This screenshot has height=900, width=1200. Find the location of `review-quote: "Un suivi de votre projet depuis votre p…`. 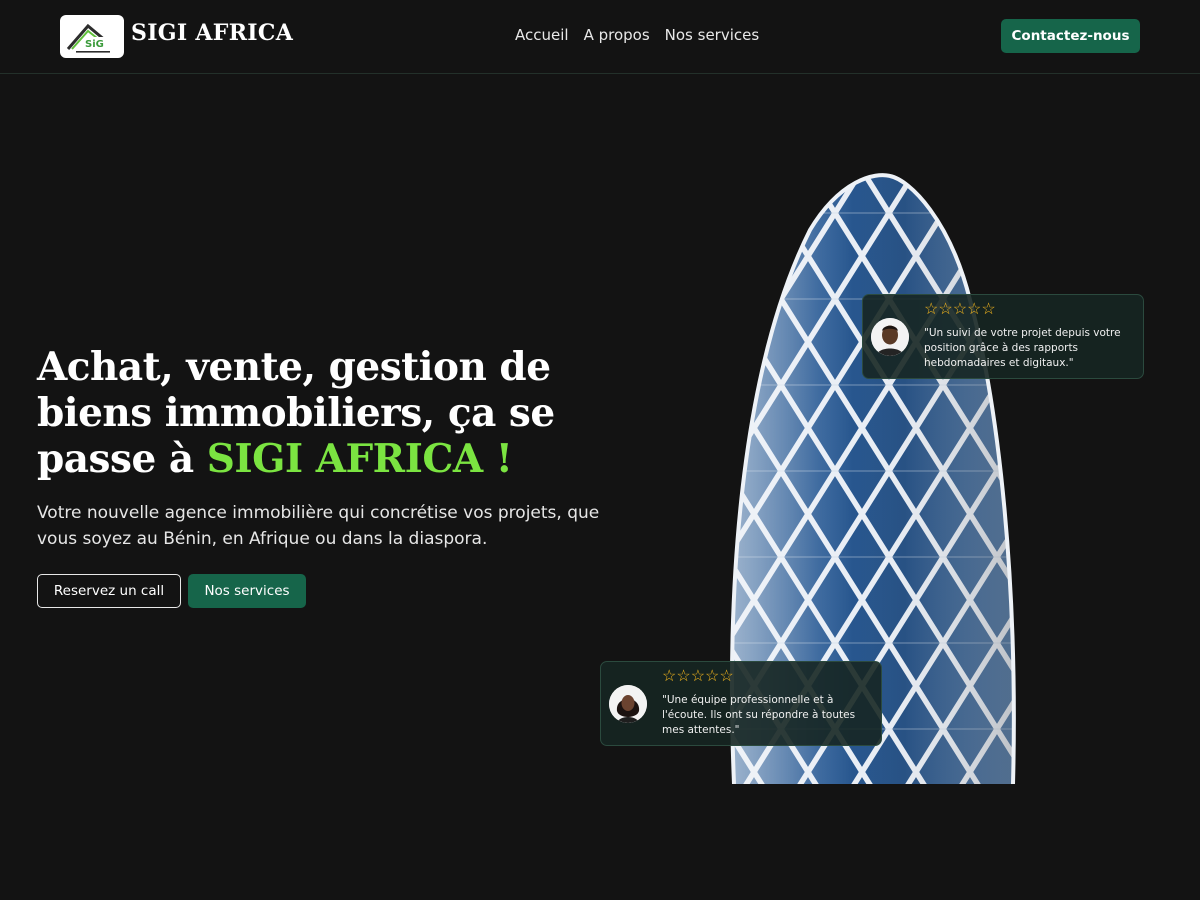

review-quote: "Un suivi de votre projet depuis votre p… is located at coordinates (1022, 348).